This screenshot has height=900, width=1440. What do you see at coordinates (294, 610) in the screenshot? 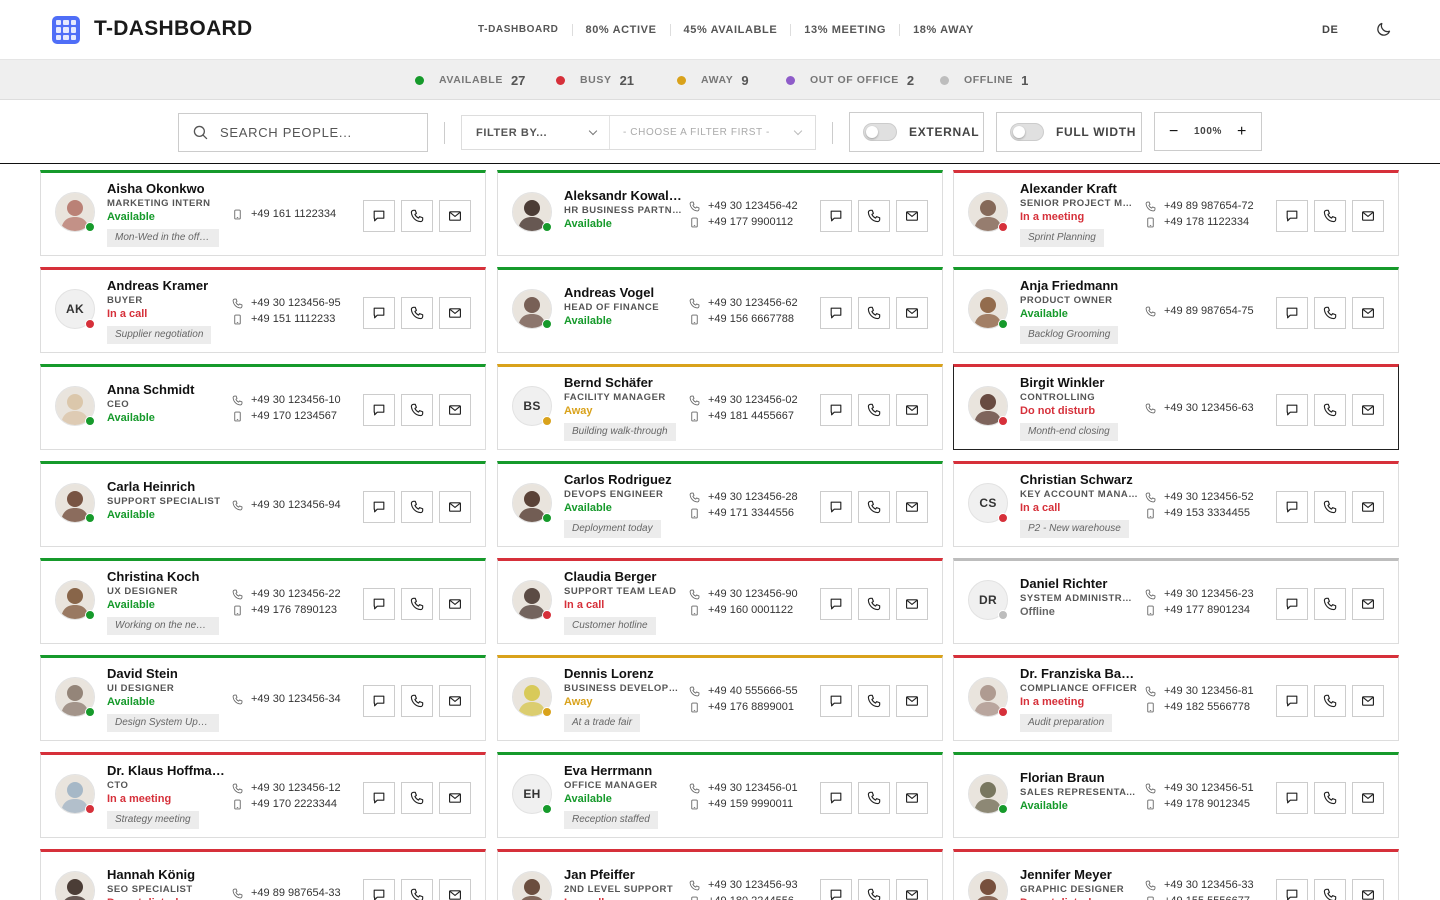
I see `mobile-number: +49 176 7890123` at bounding box center [294, 610].